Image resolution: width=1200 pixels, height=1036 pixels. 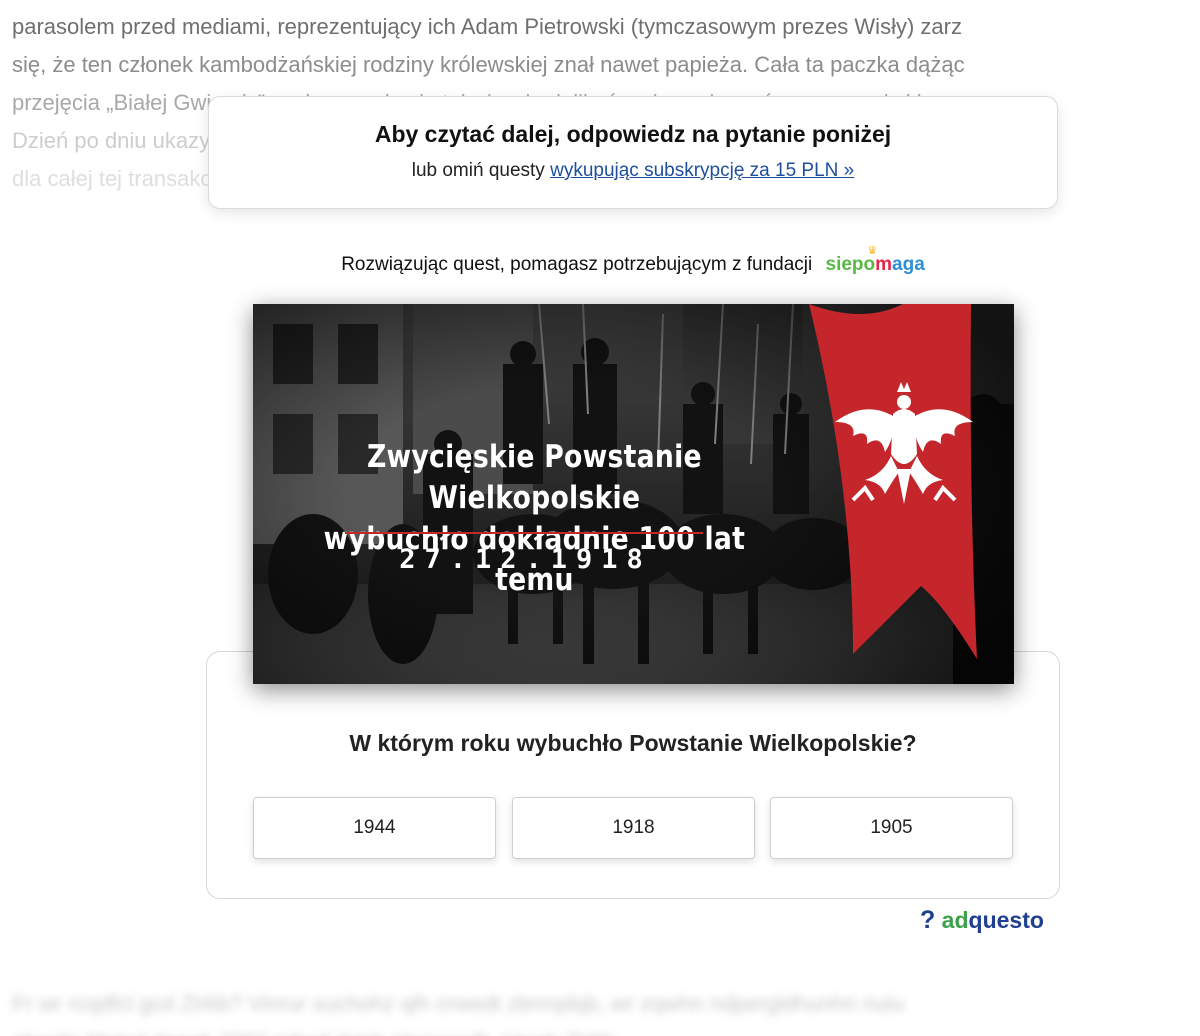 I want to click on banner-divider, so click(x=524, y=533).